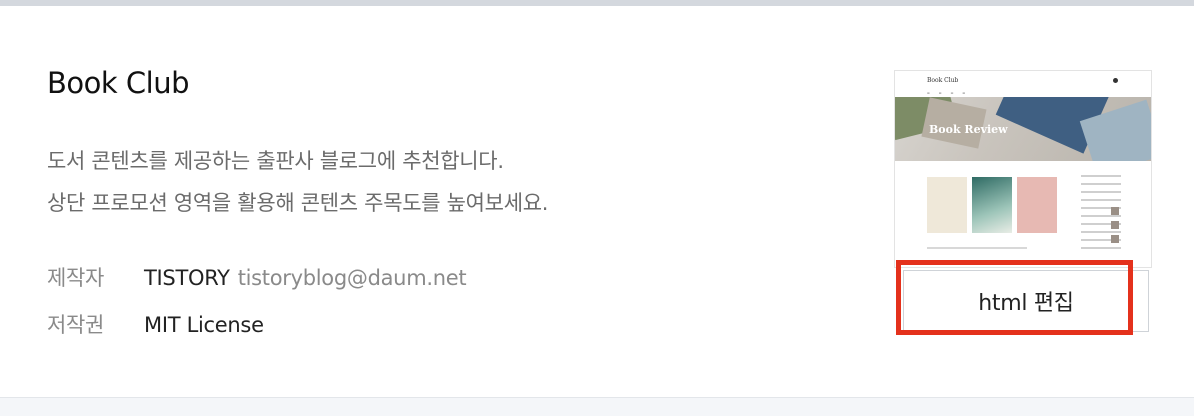  What do you see at coordinates (275, 161) in the screenshot?
I see `description-line-1: 도서 콘텐츠를 제공하는 출판사 블로그에 추천합니다.` at bounding box center [275, 161].